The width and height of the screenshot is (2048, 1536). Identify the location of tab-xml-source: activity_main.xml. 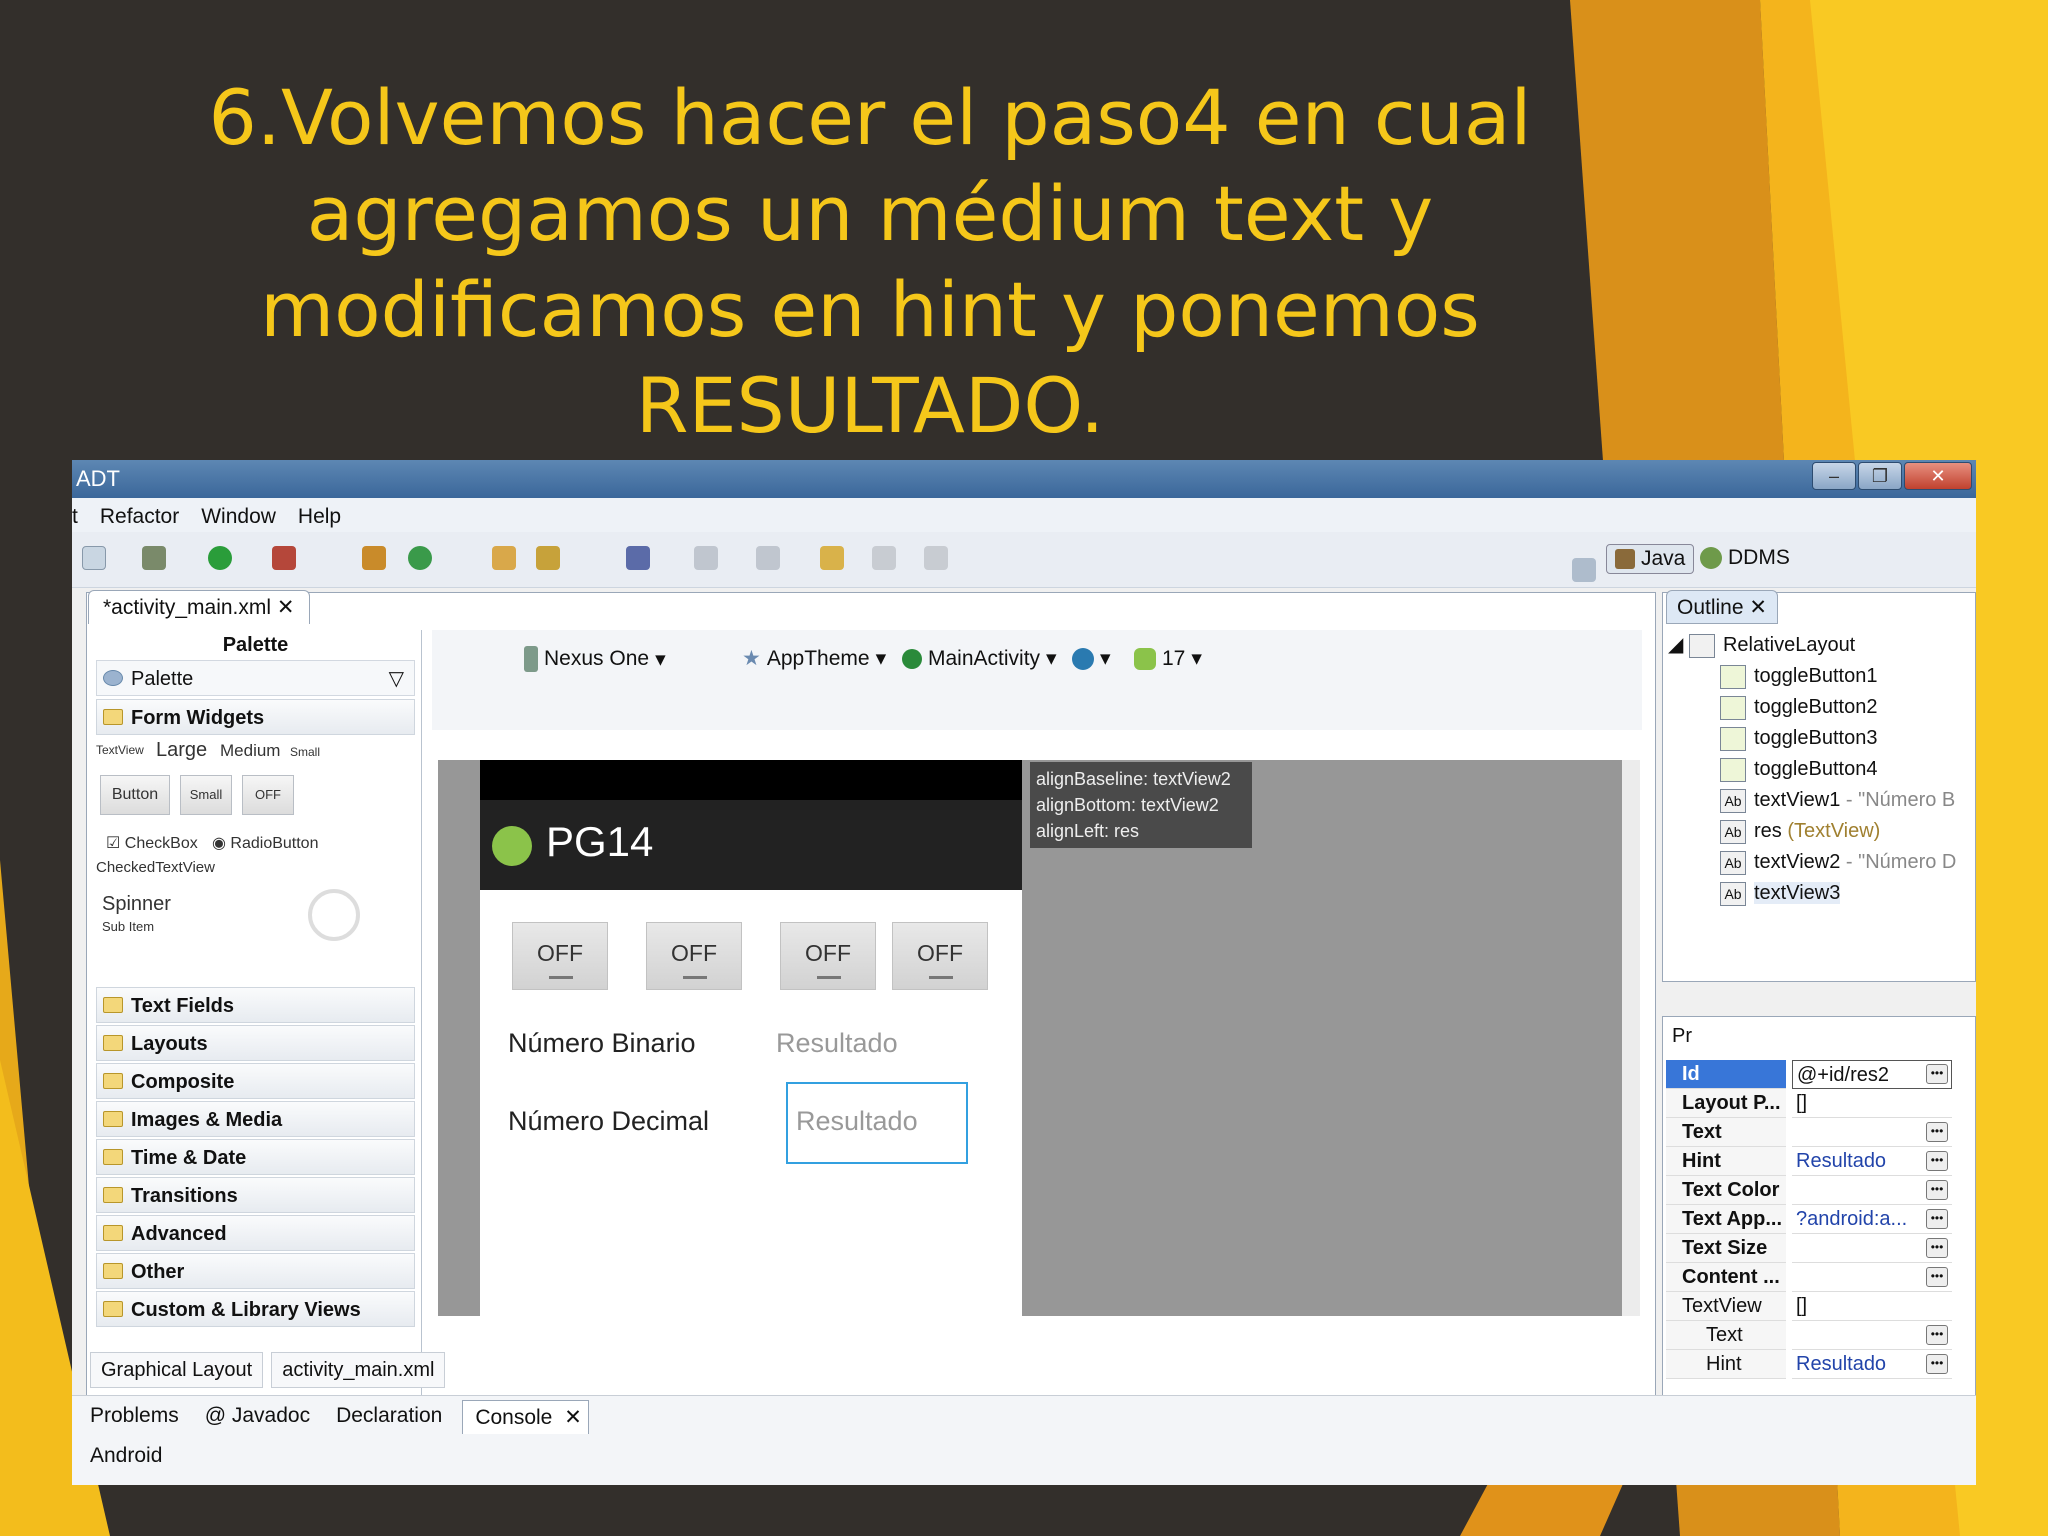
(358, 1370).